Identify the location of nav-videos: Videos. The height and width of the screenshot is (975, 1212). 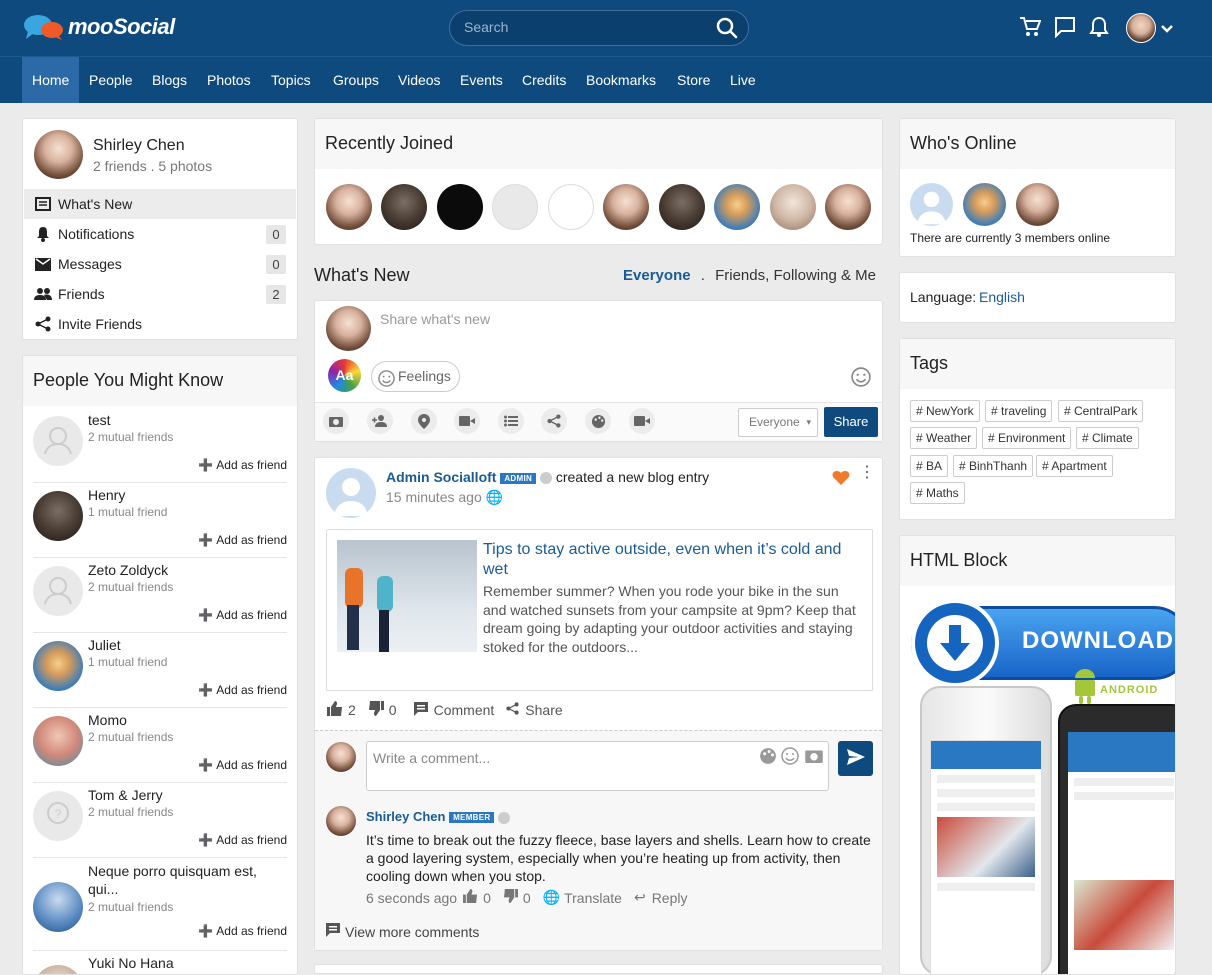
(419, 80).